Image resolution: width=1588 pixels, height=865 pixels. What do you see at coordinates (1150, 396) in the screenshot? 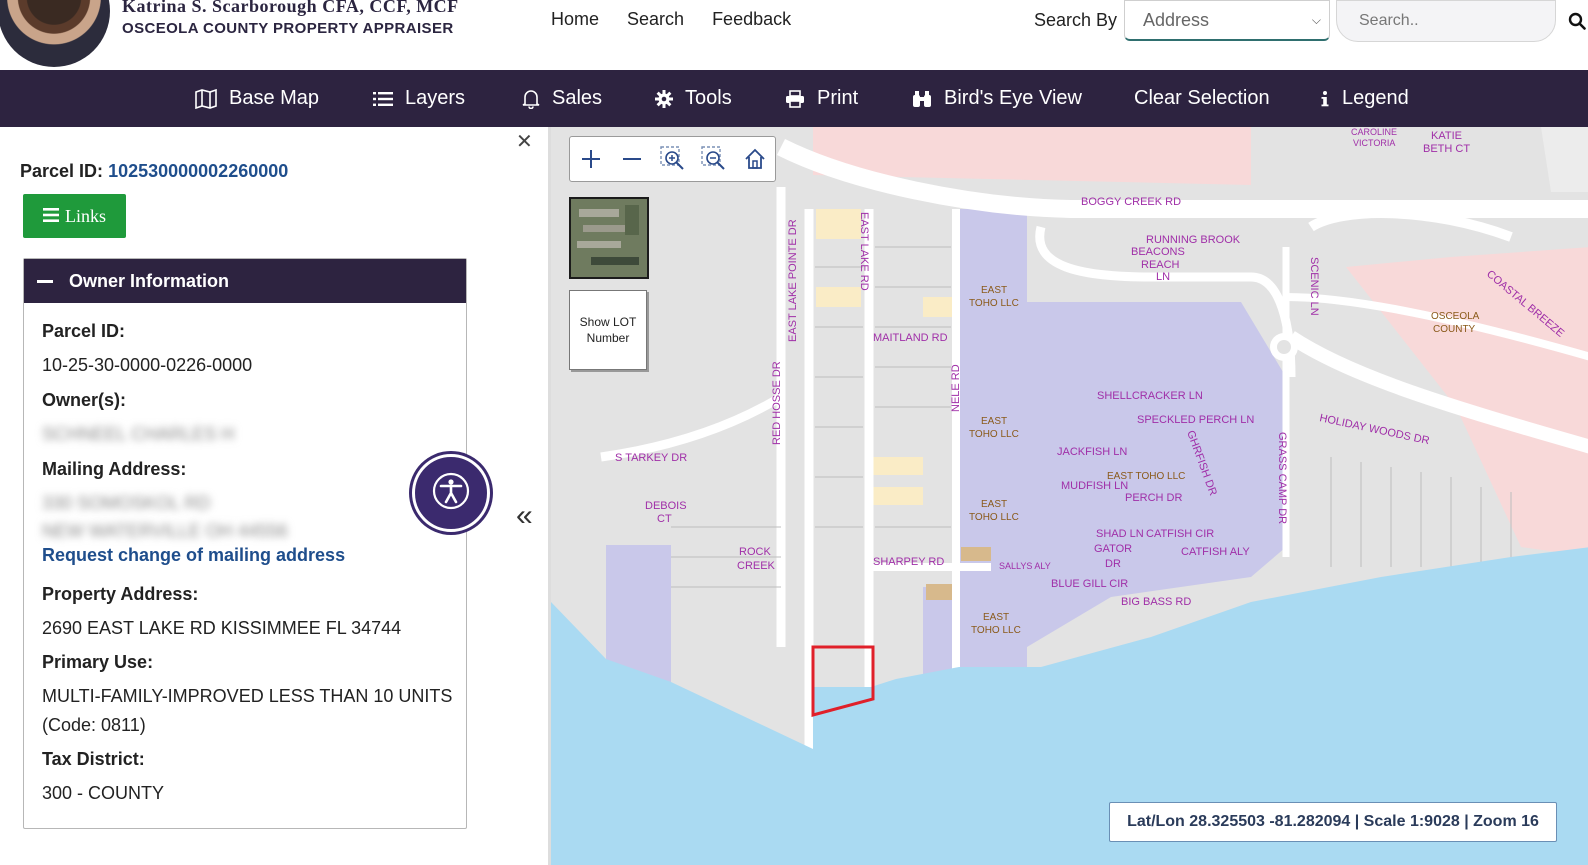
I see `map-label-shellcracker: SHELLCRACKER LN` at bounding box center [1150, 396].